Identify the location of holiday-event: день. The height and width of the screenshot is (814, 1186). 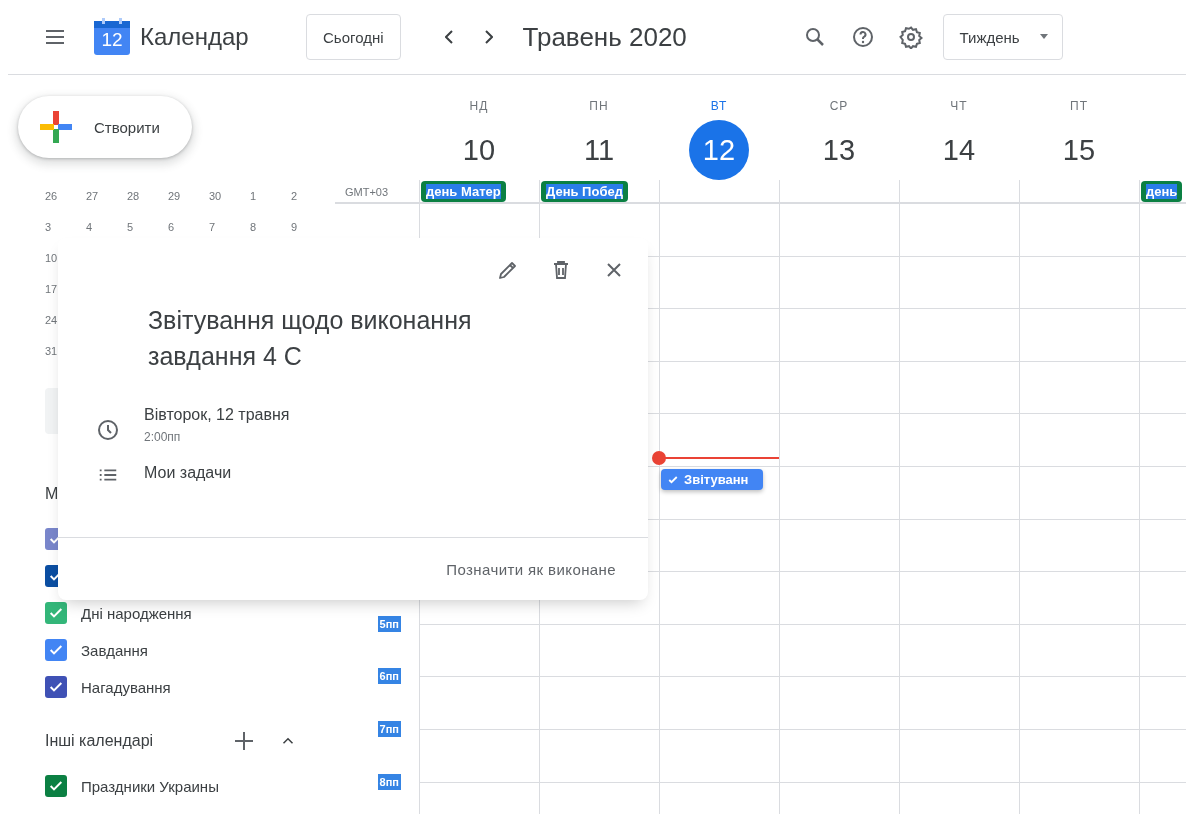
(1162, 191).